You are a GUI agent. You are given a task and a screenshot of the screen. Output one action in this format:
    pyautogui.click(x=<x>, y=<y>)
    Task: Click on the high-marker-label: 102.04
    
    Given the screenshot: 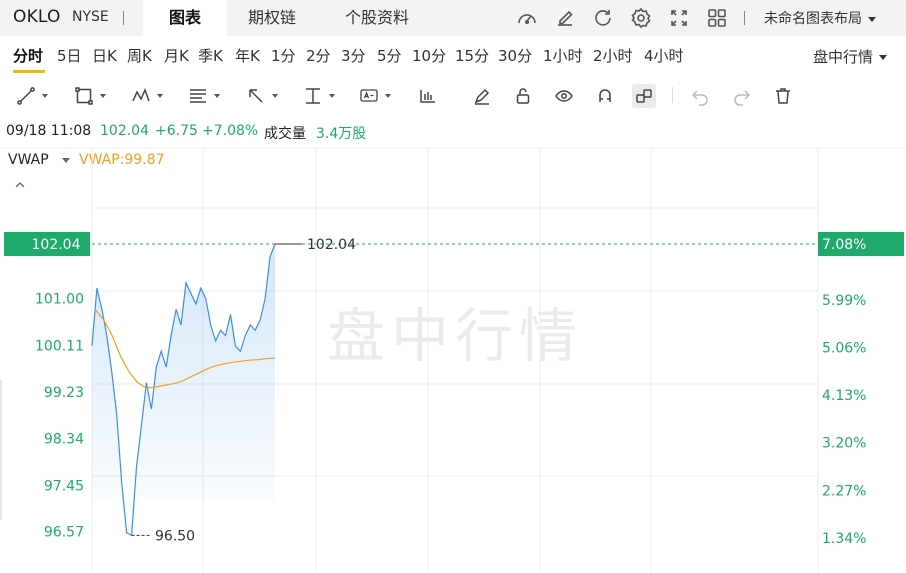 What is the action you would take?
    pyautogui.click(x=331, y=245)
    